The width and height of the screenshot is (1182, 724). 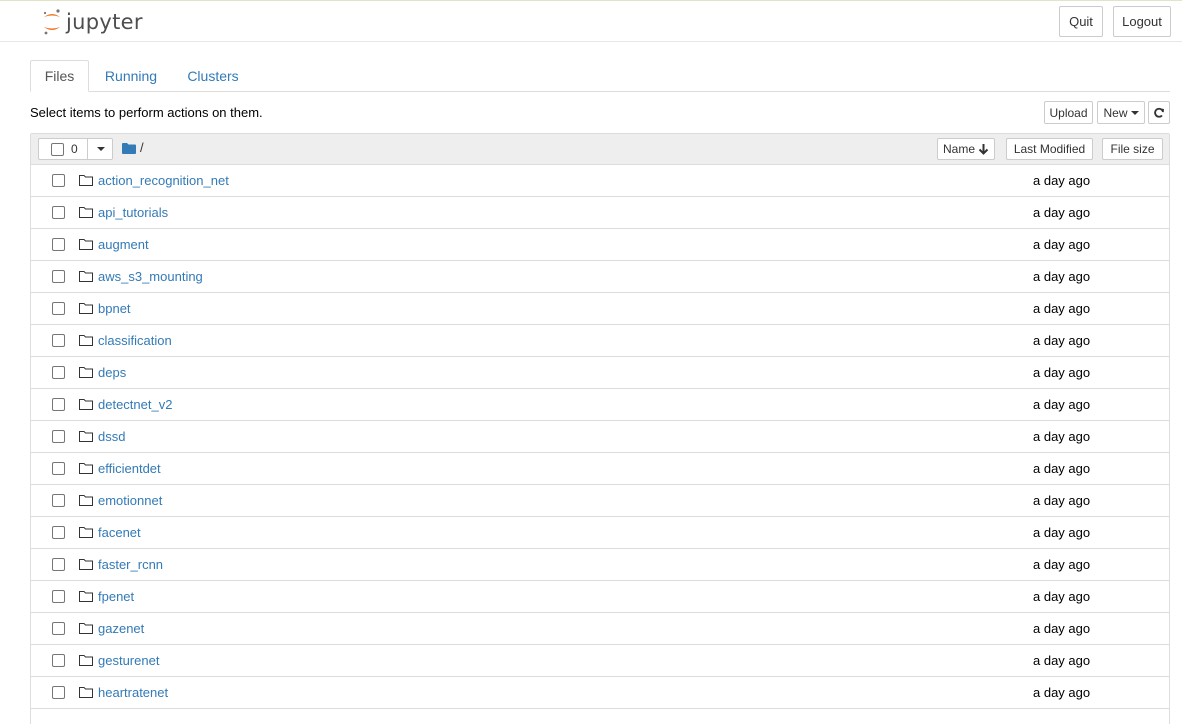 I want to click on quit-button: Quit, so click(x=1081, y=21).